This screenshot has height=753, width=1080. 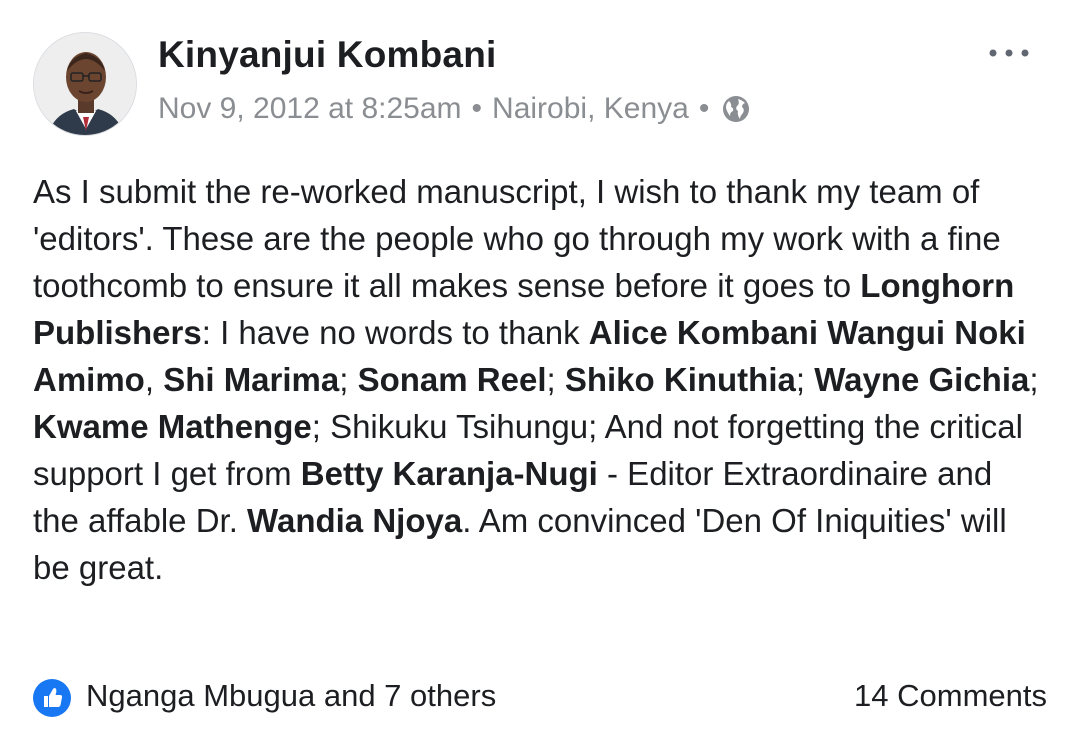 I want to click on post-mention: Wayne Gichia, so click(x=921, y=379).